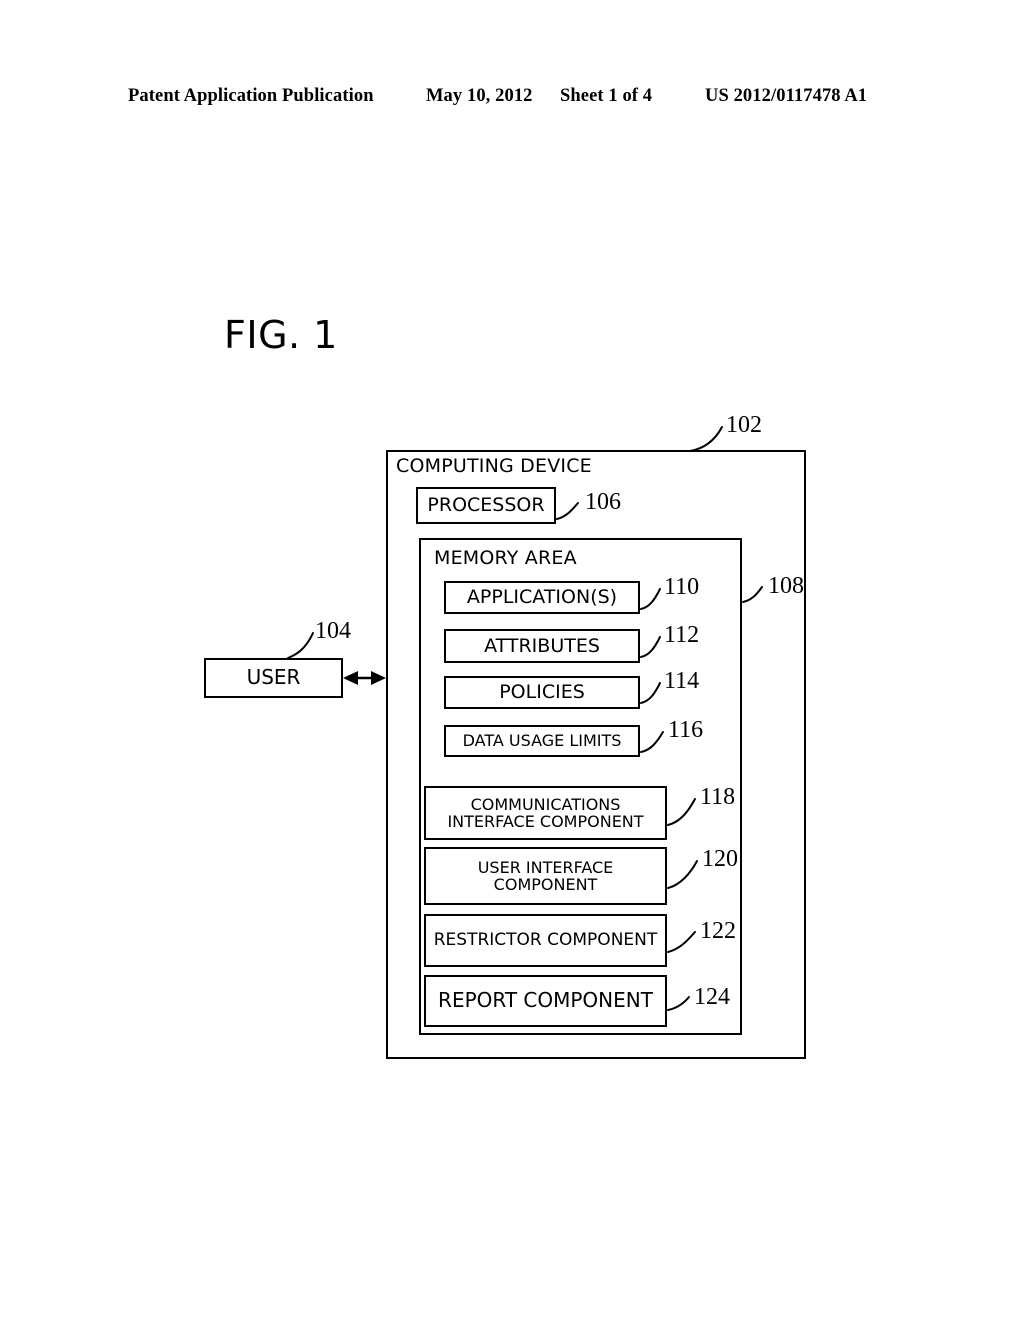 This screenshot has width=1024, height=1320. I want to click on communications-interface-component-box: COMMUNICATIONS INTERFACE COMPONENT, so click(545, 813).